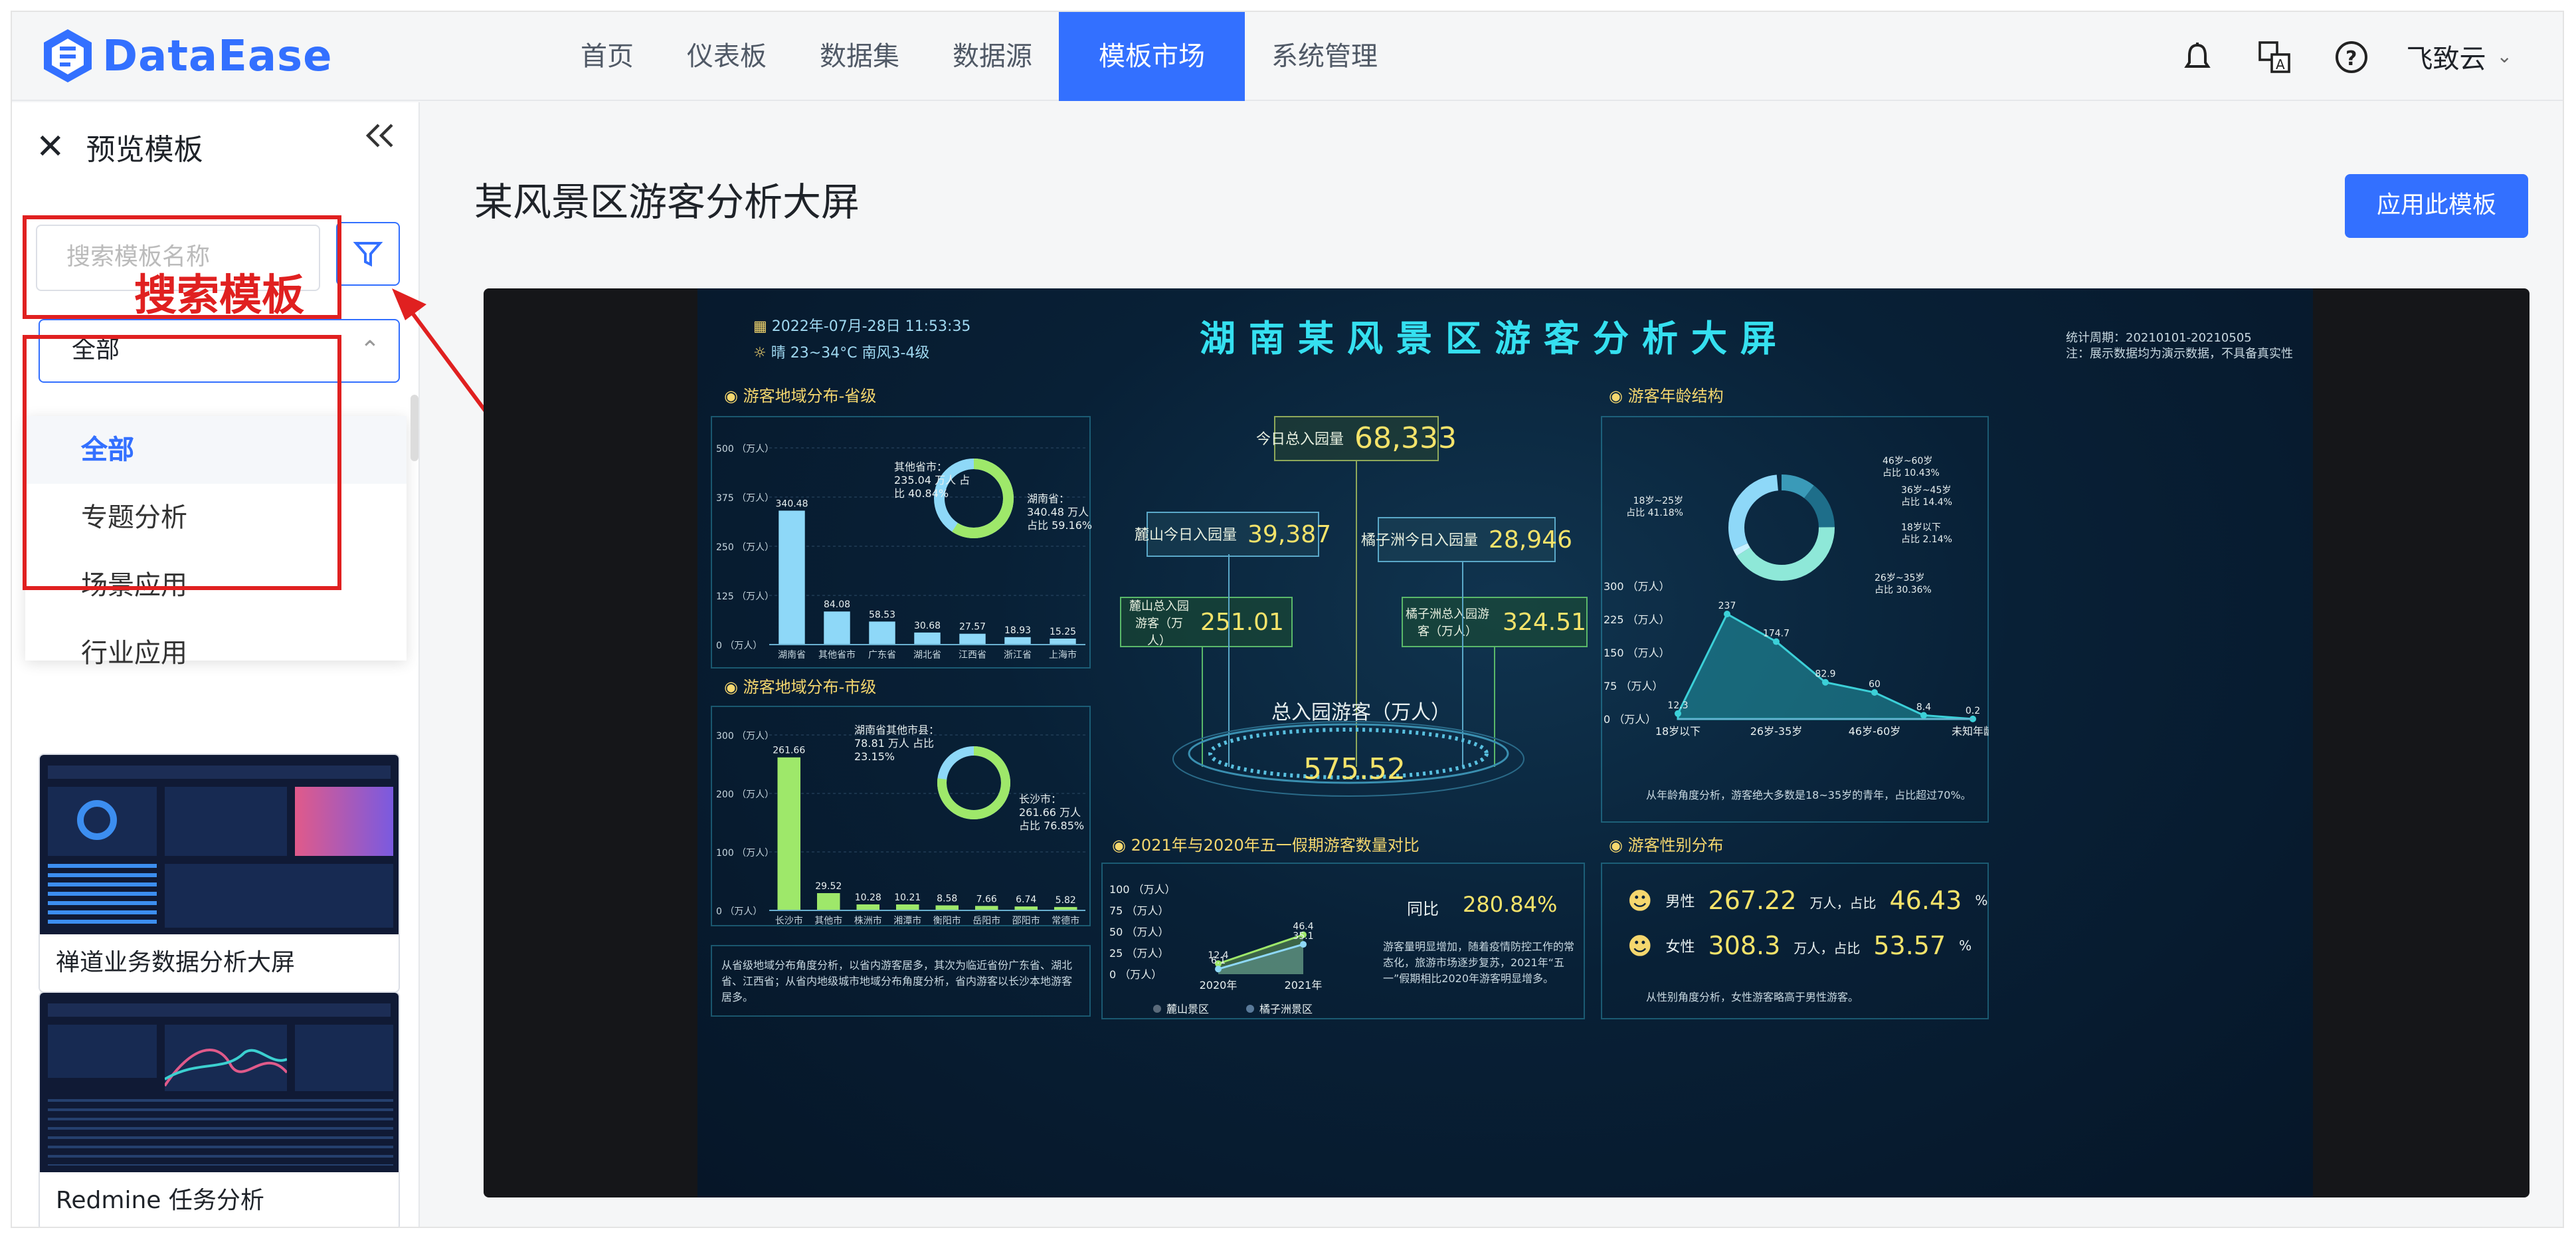 The height and width of the screenshot is (1240, 2576). I want to click on female-unit: 万人，占比, so click(1827, 949).